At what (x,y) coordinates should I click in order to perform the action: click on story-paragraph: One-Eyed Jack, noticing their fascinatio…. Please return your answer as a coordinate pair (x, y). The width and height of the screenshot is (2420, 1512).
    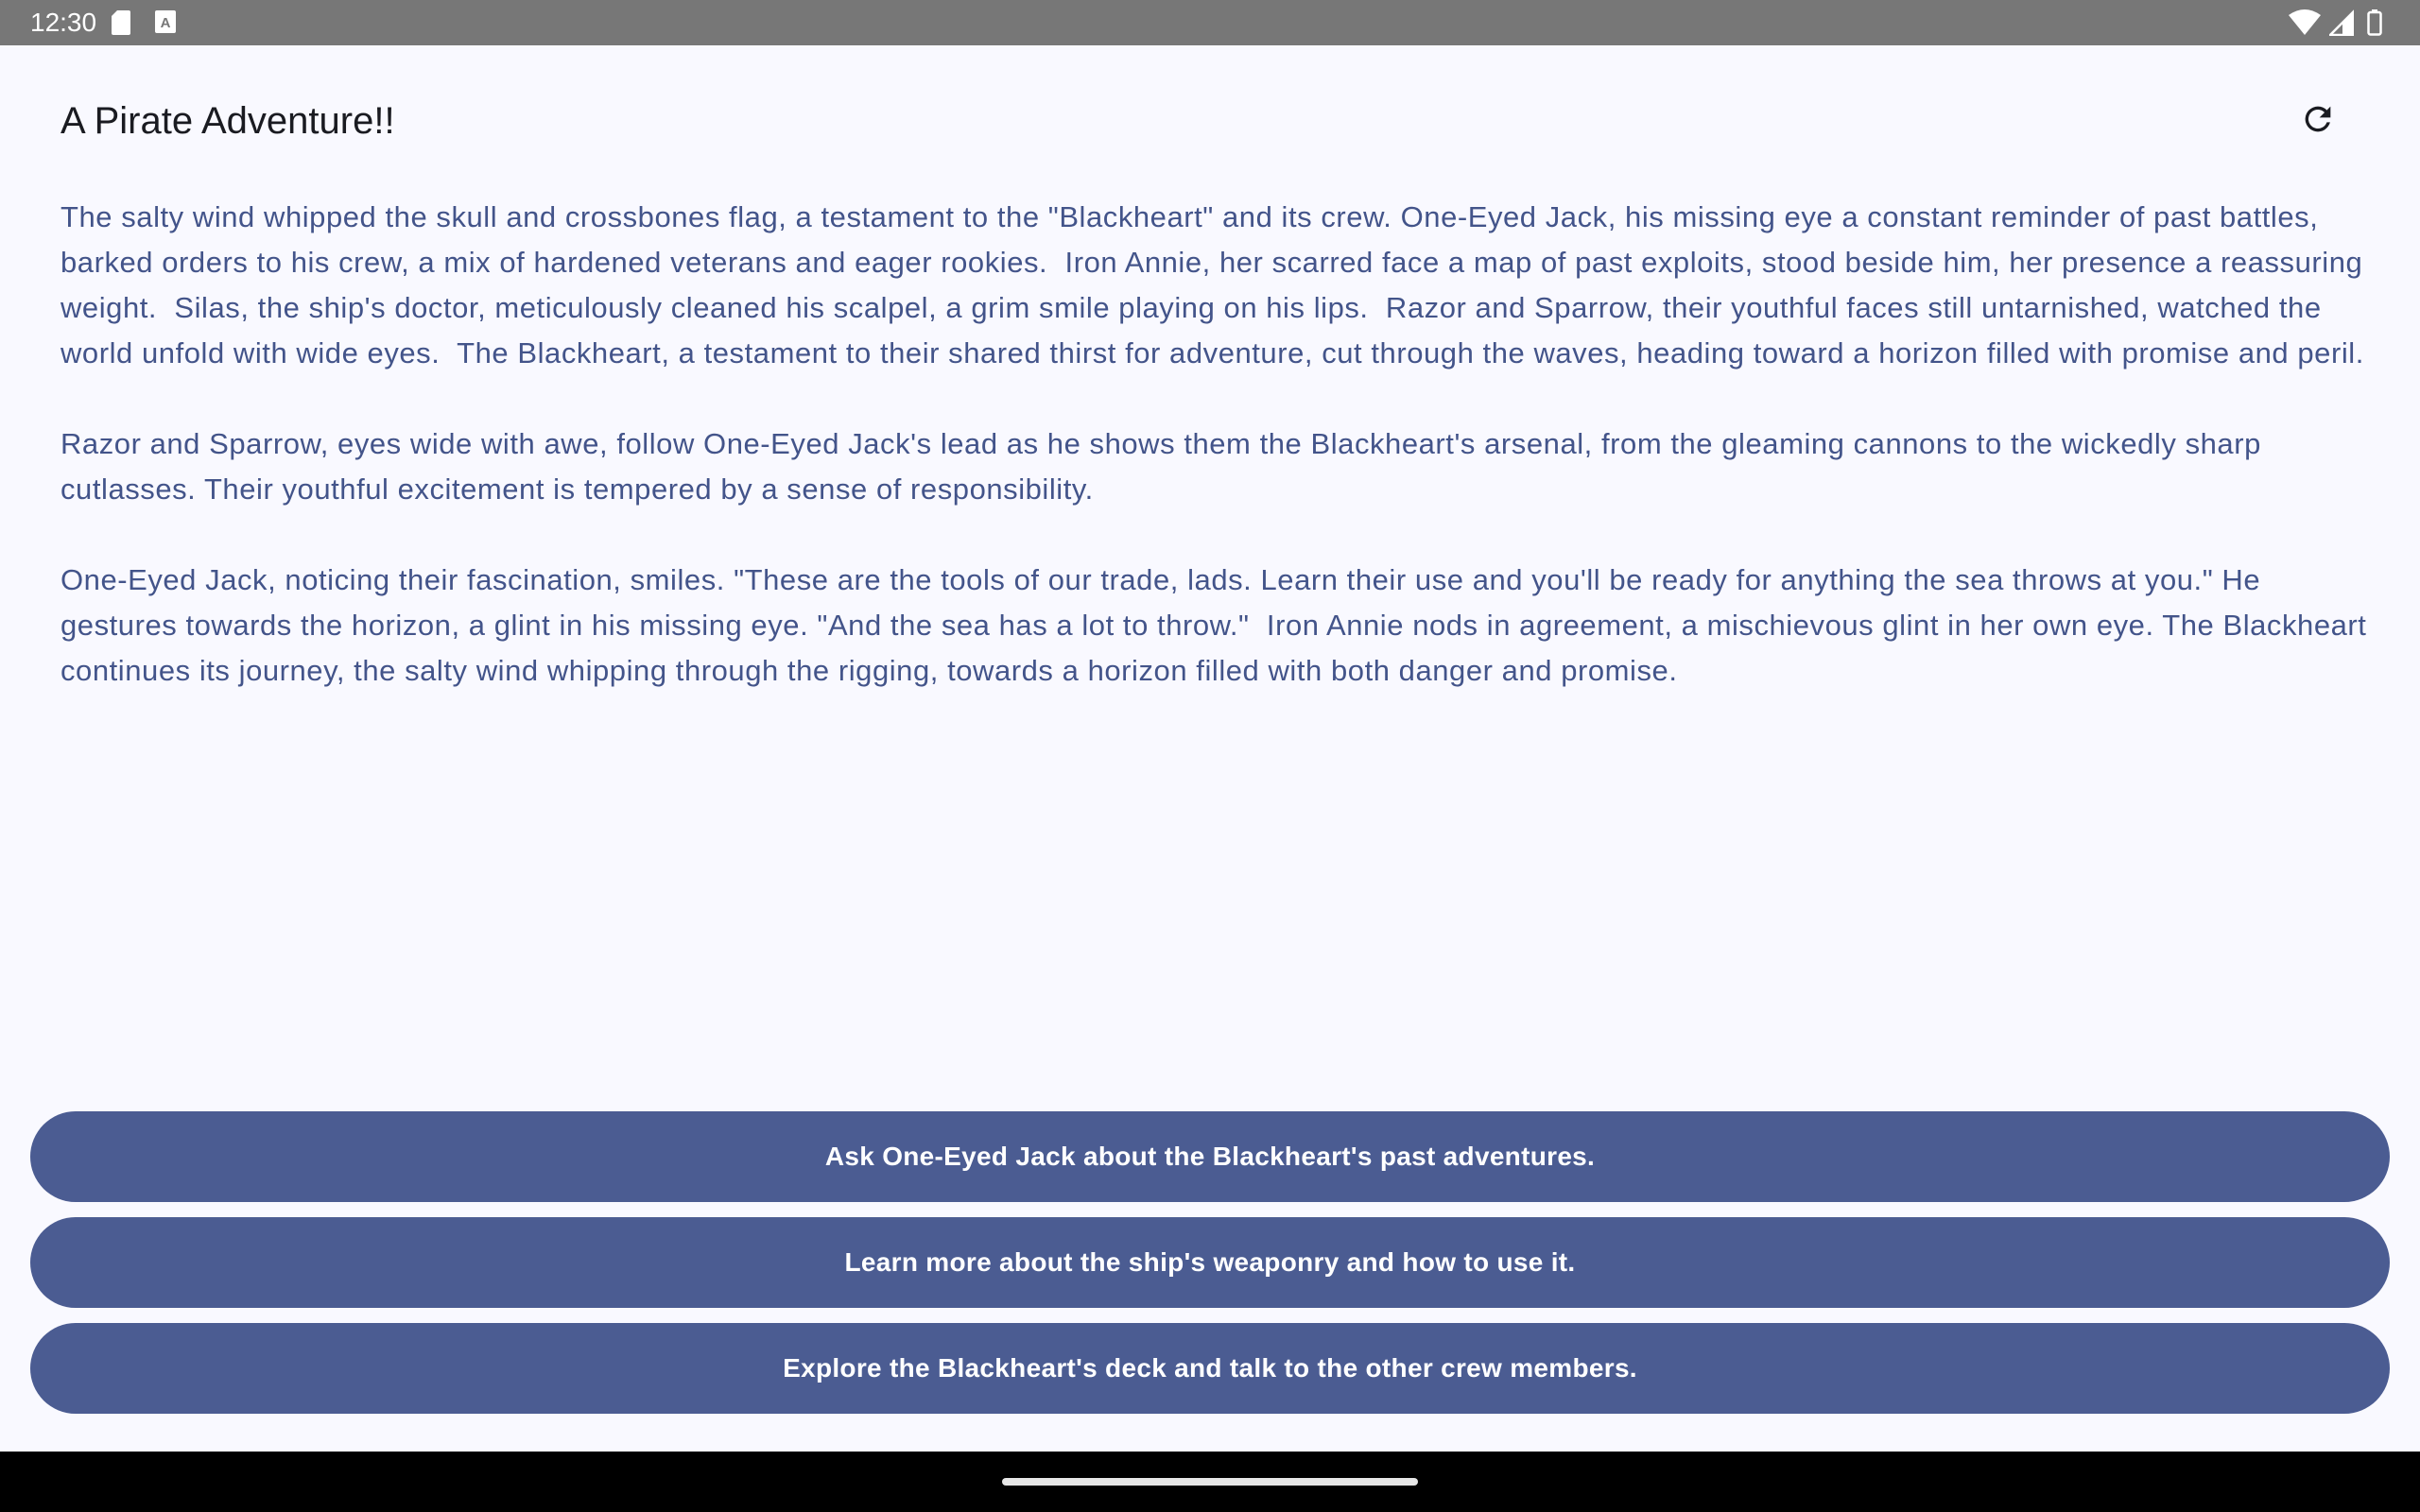
    Looking at the image, I should click on (1218, 625).